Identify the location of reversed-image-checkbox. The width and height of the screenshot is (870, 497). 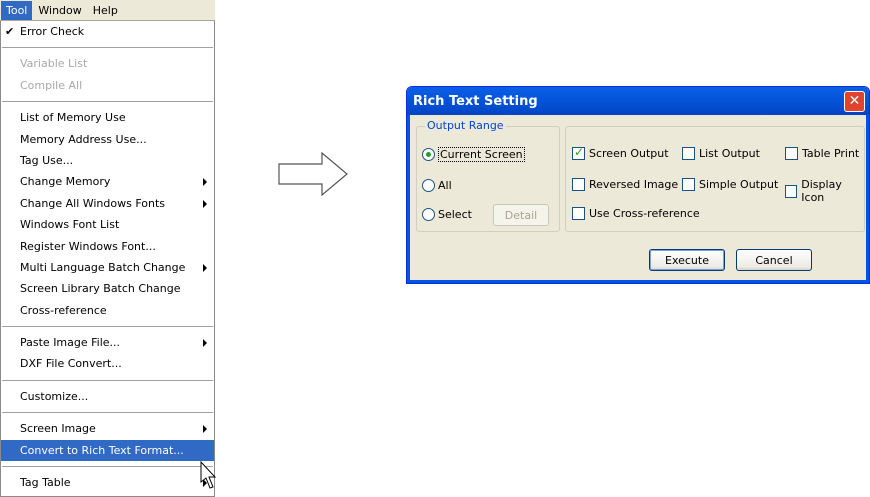
(578, 184).